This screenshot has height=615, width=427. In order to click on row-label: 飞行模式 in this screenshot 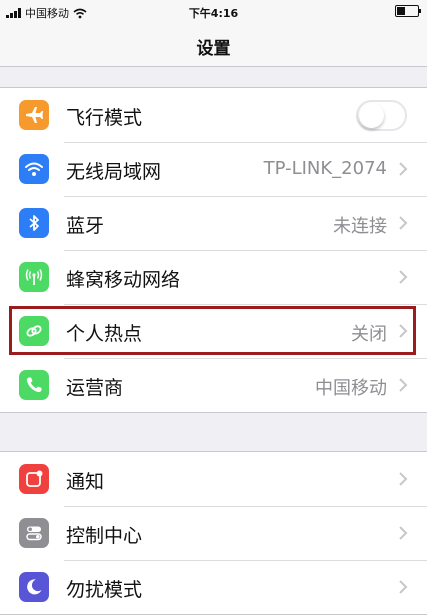, I will do `click(104, 118)`.